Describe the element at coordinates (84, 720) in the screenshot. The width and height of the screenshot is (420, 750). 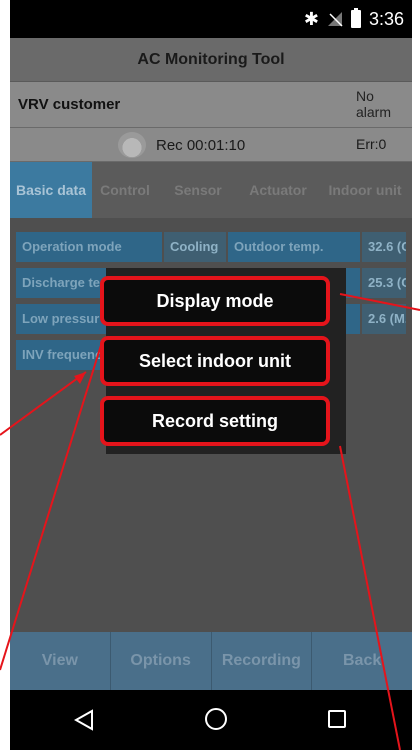
I see `nav-back-icon` at that location.